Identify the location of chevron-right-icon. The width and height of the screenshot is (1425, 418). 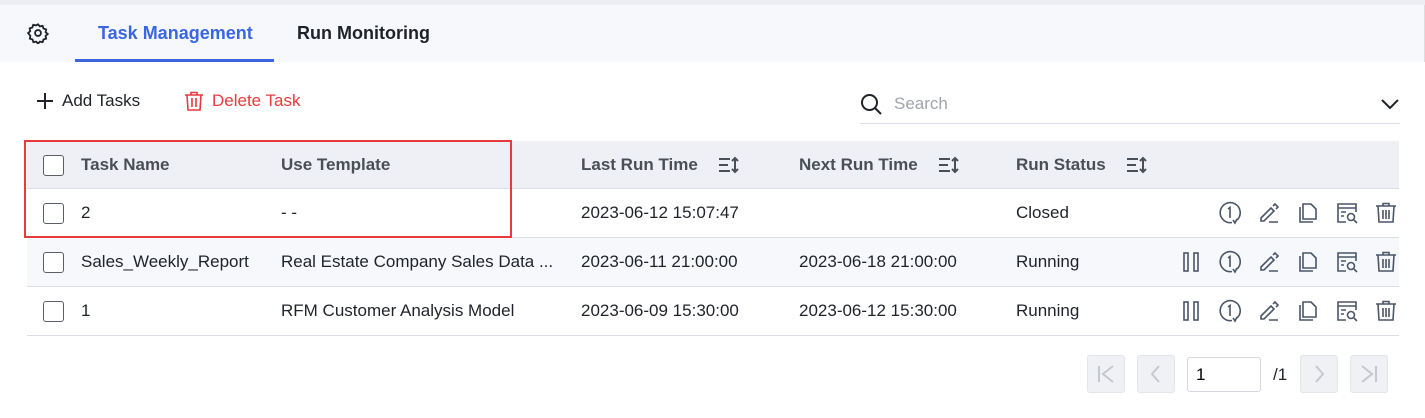
(1320, 374).